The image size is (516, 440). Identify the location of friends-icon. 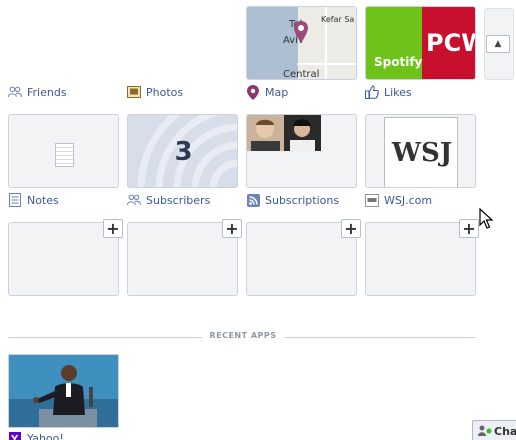
(15, 92).